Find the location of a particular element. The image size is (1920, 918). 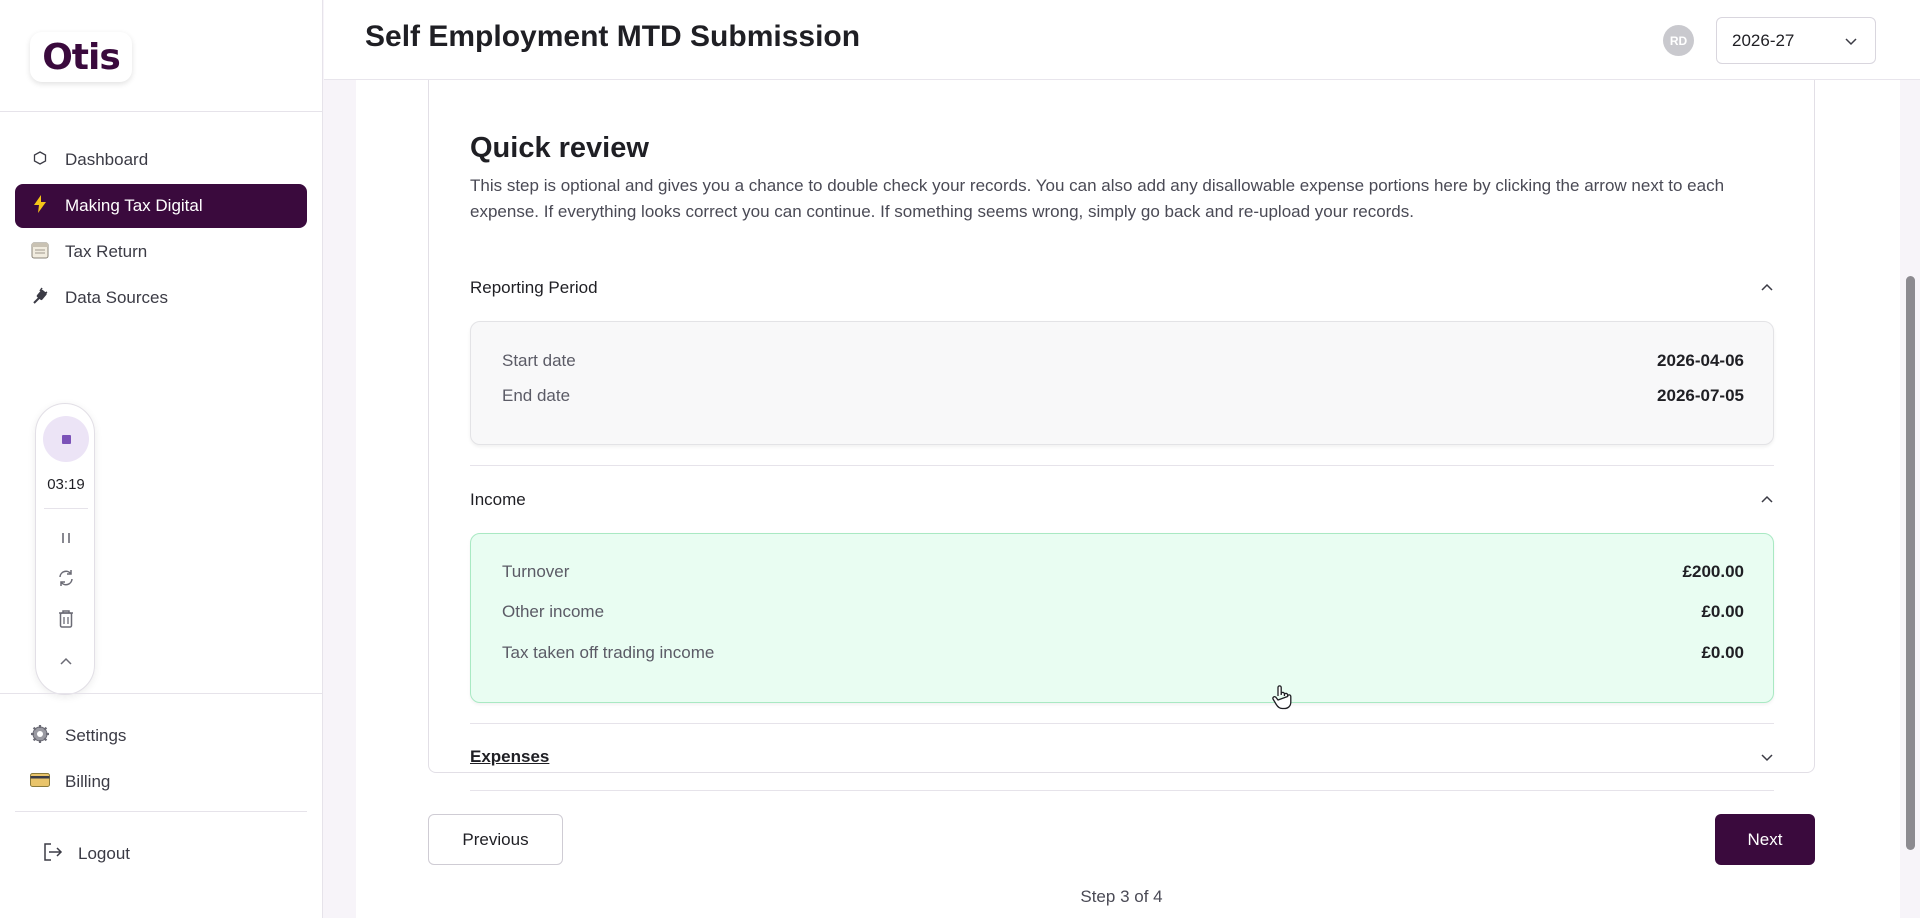

sidebar-item-label: Billing is located at coordinates (88, 781).